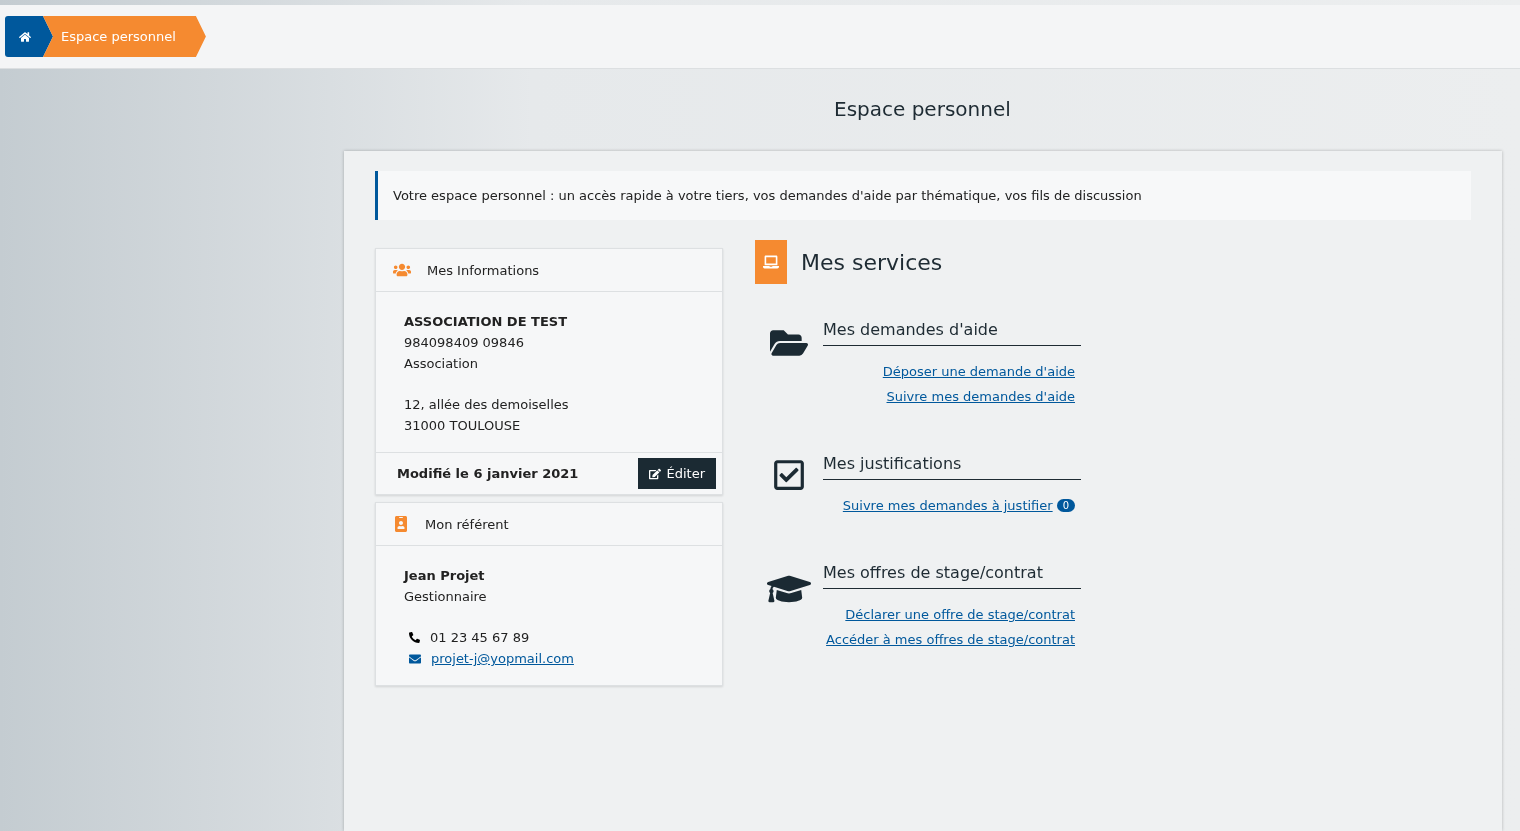 The width and height of the screenshot is (1520, 831). I want to click on service-link: Déclarer une offre de stage/contrat, so click(960, 614).